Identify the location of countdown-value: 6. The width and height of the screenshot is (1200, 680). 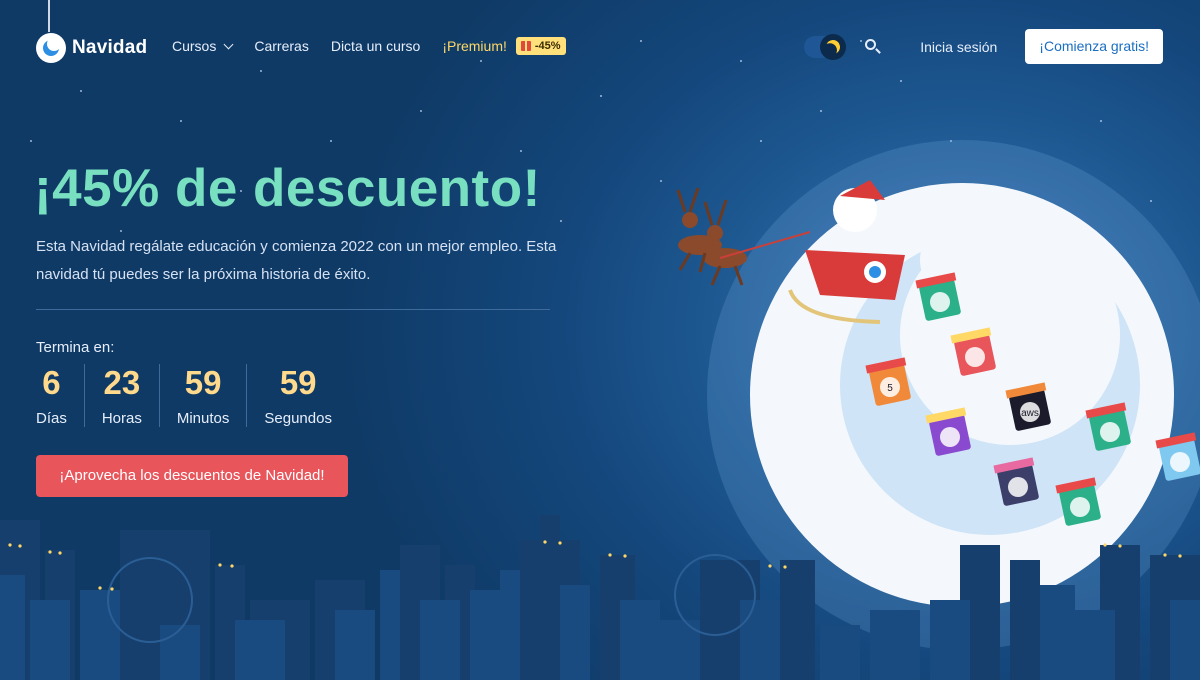
(51, 382).